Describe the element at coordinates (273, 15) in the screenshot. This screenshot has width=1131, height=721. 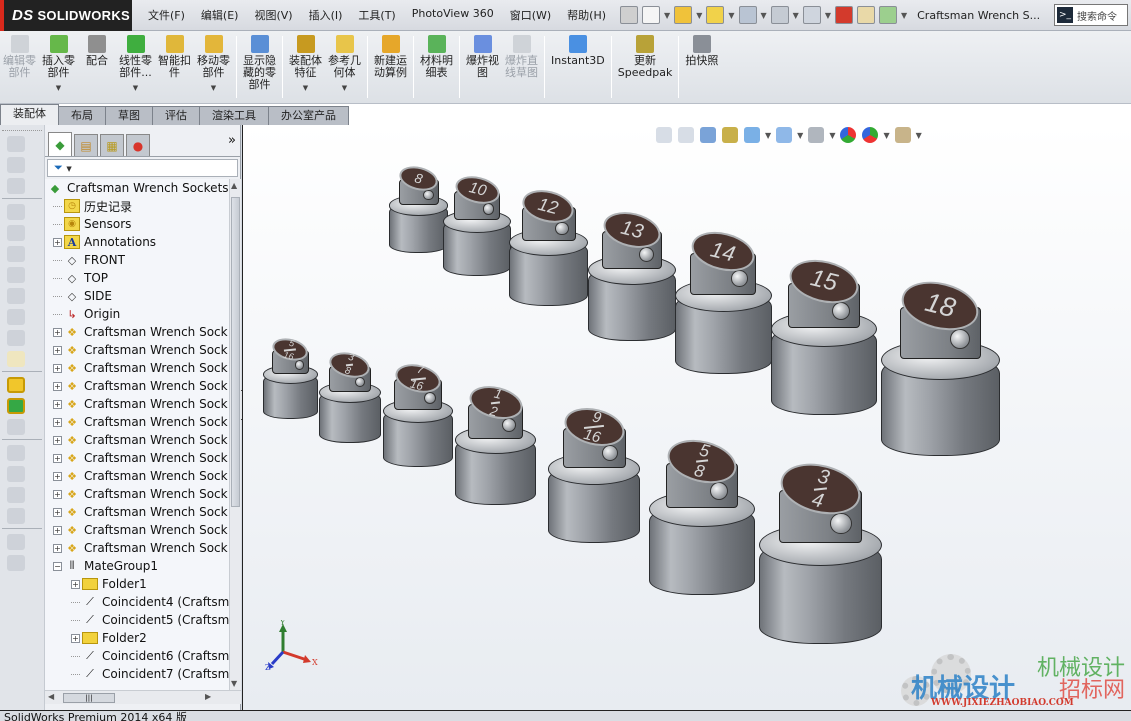
I see `menu-item: 视图(V)` at that location.